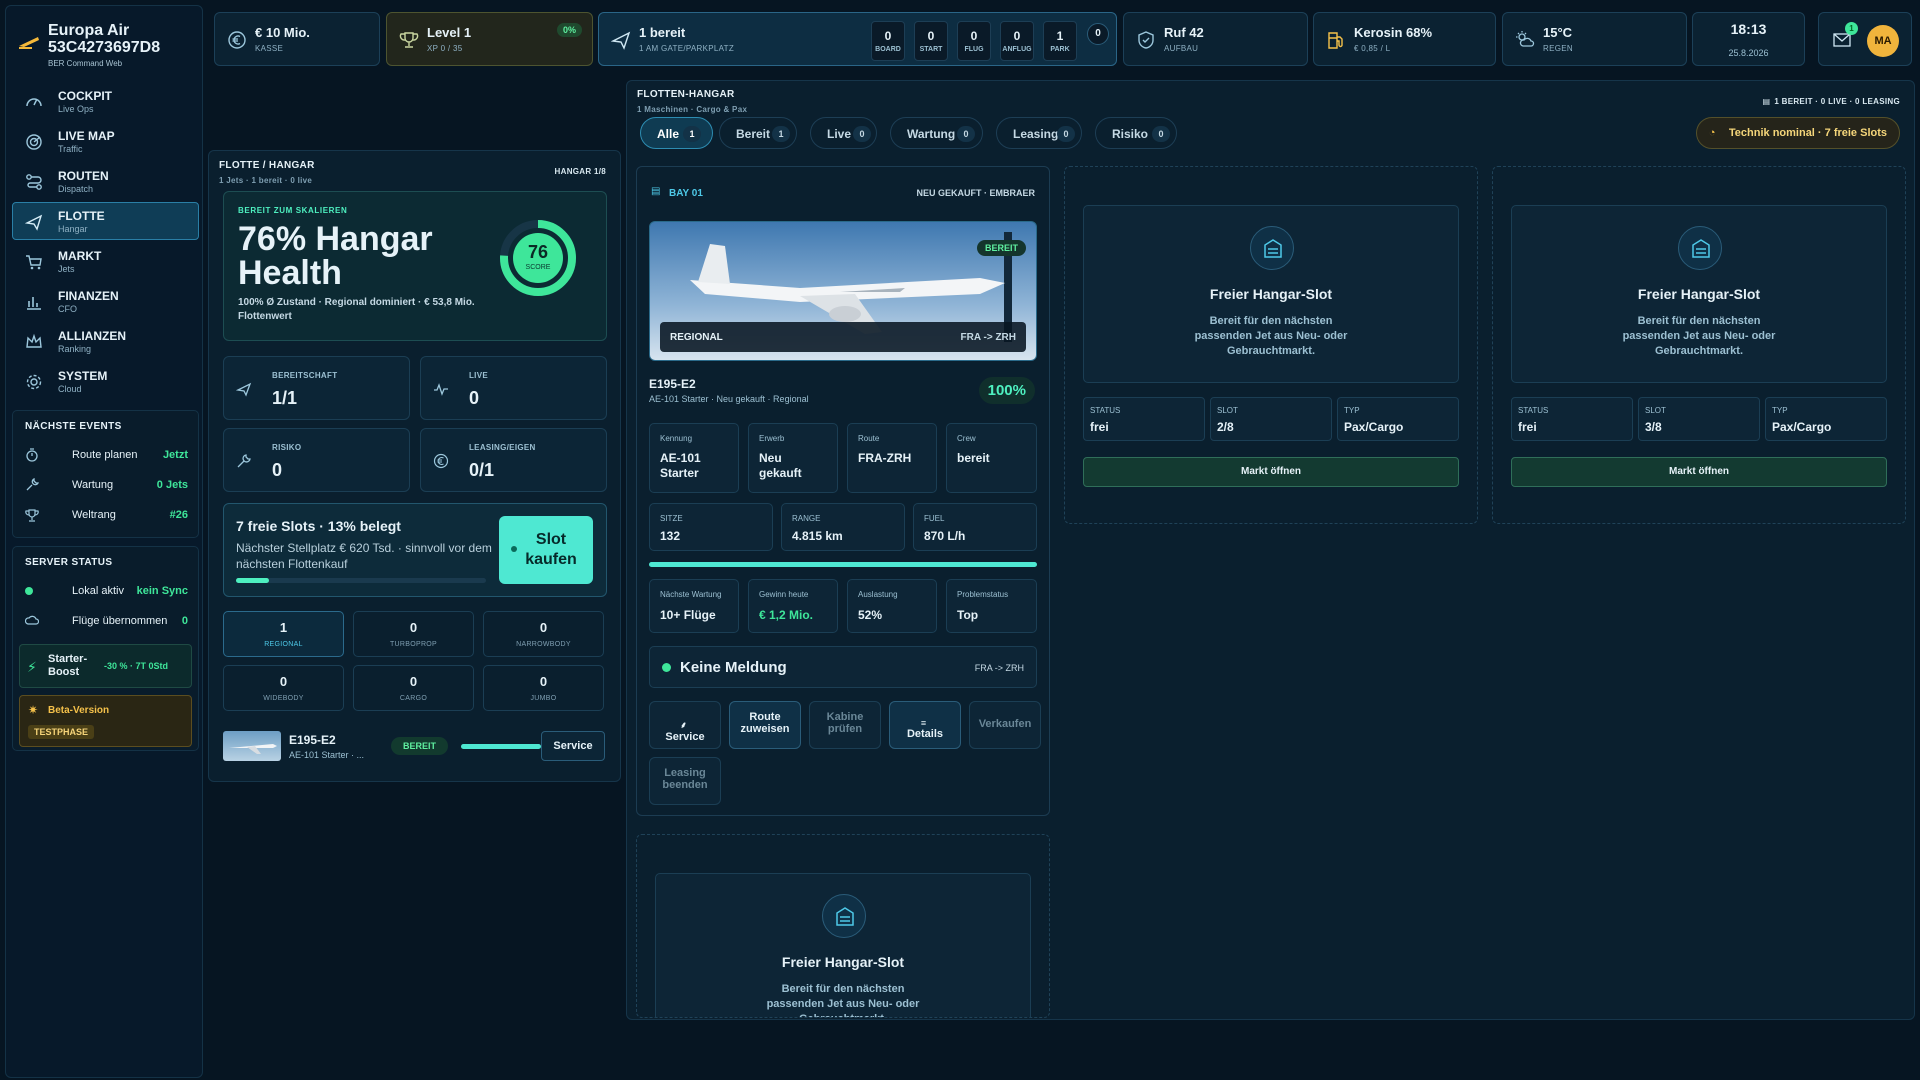 This screenshot has height=1080, width=1920. I want to click on nav-flotte: FLOTTE Hangar, so click(105, 221).